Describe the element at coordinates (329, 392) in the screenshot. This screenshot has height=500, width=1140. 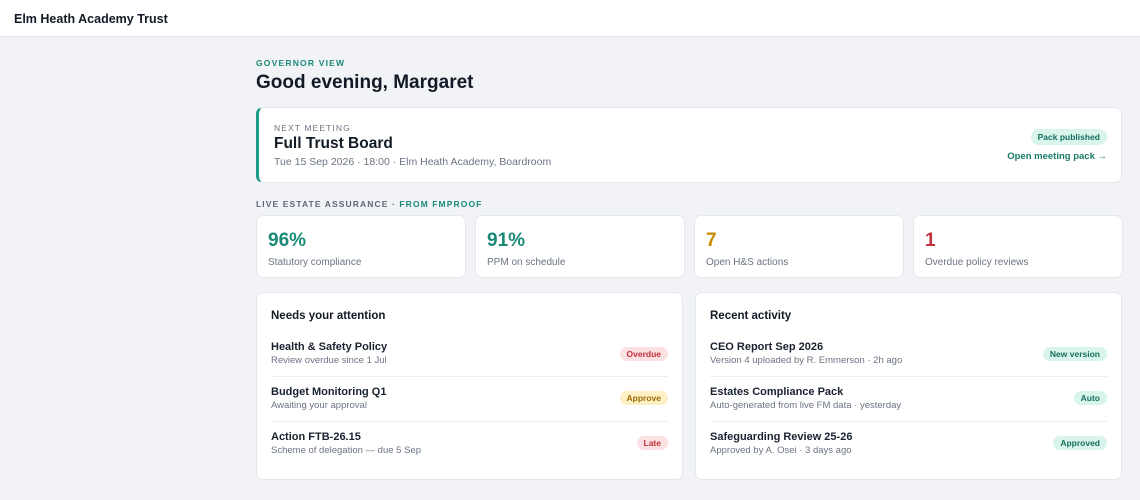
I see `item-title: Budget Monitoring Q1` at that location.